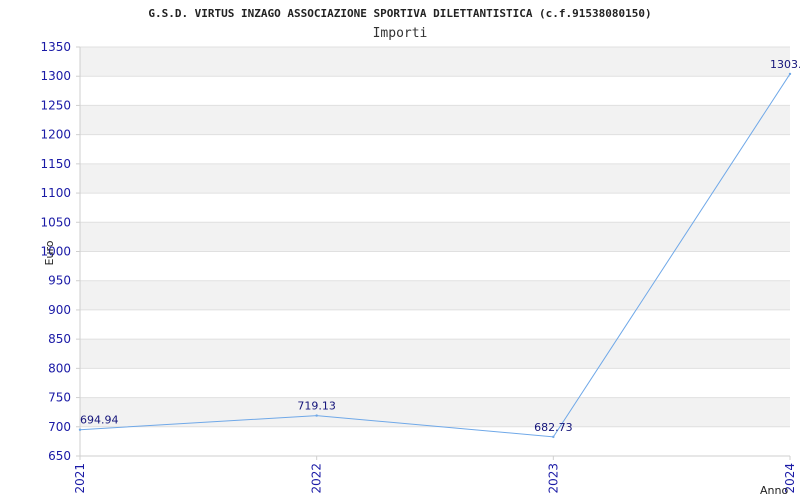 The width and height of the screenshot is (800, 500). What do you see at coordinates (55, 47) in the screenshot?
I see `y-tick-label: 1350` at bounding box center [55, 47].